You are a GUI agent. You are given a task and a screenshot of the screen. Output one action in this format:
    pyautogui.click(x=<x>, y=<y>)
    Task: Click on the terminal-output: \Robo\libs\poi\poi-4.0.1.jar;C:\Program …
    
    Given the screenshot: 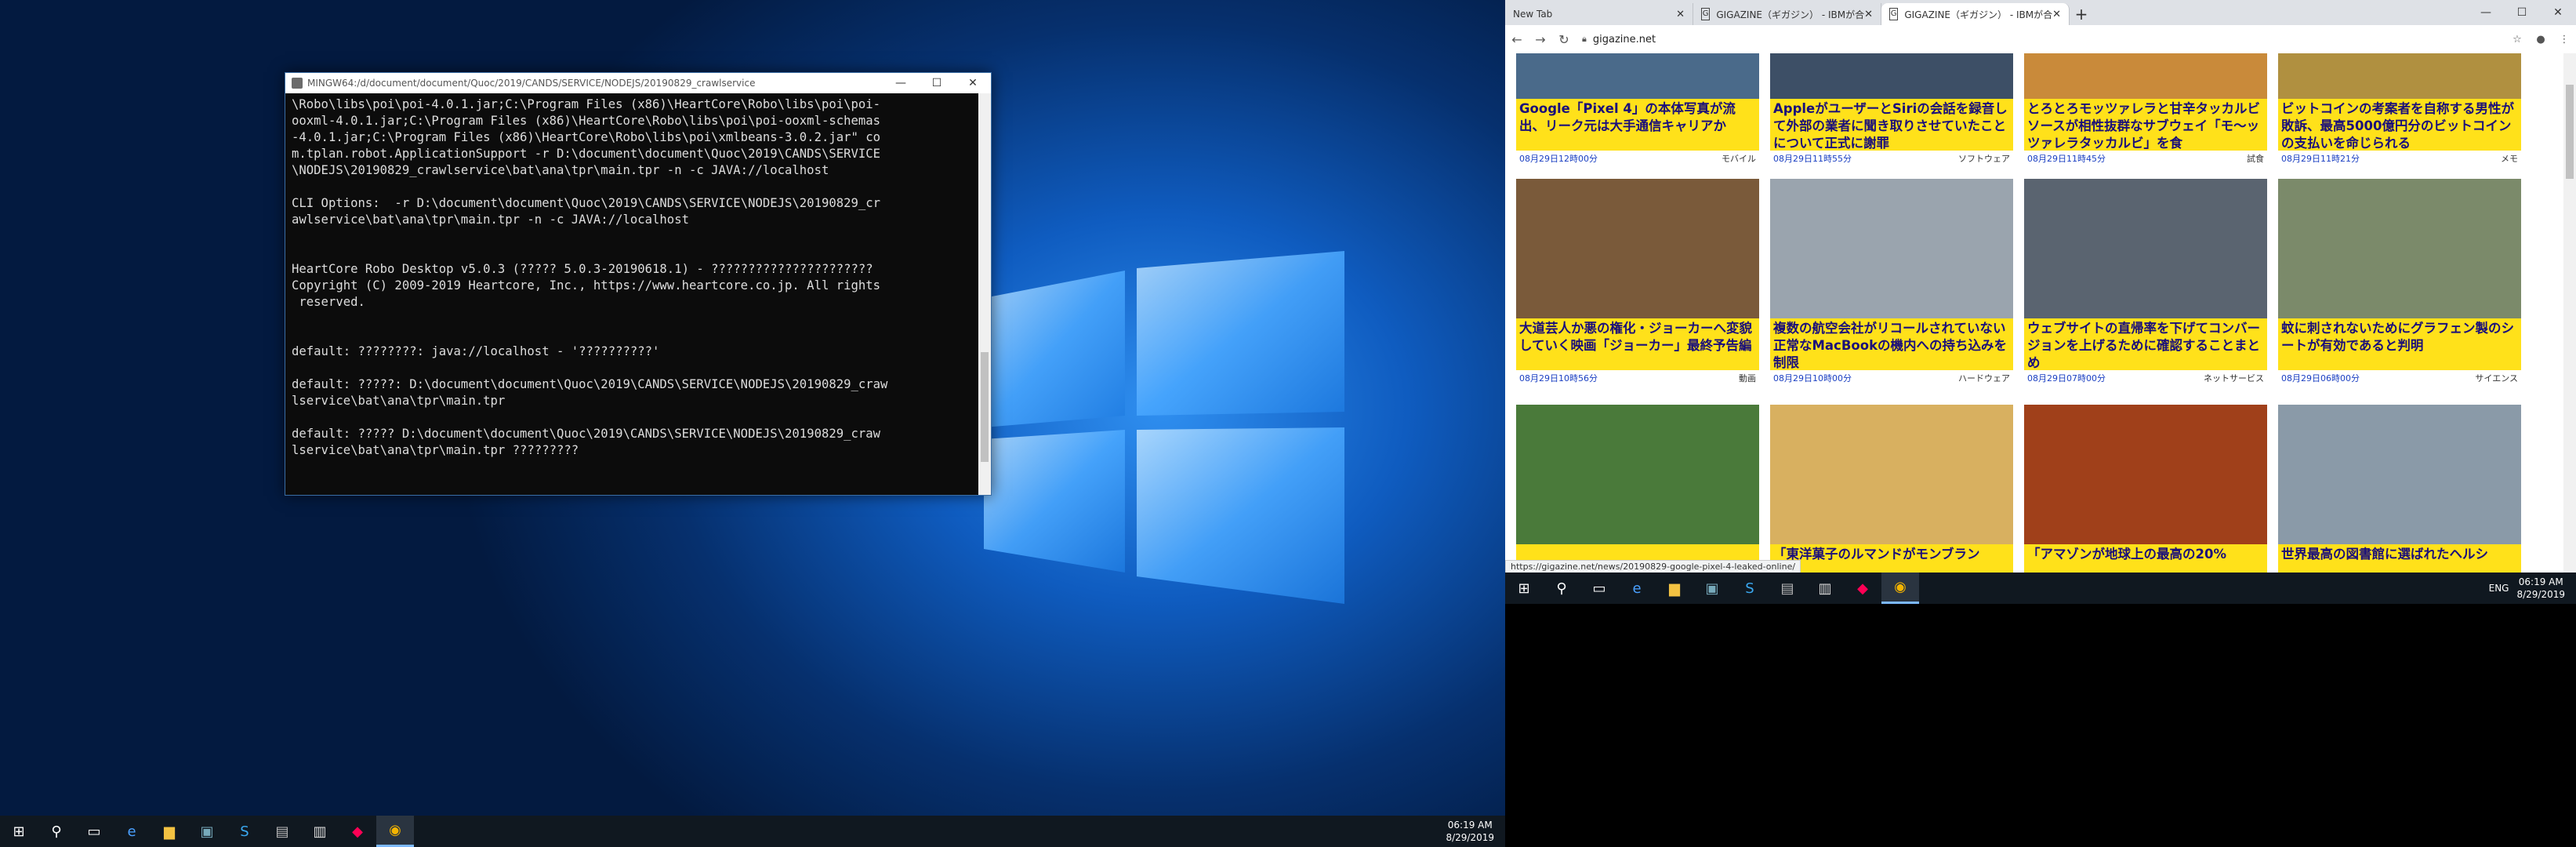 What is the action you would take?
    pyautogui.click(x=638, y=292)
    